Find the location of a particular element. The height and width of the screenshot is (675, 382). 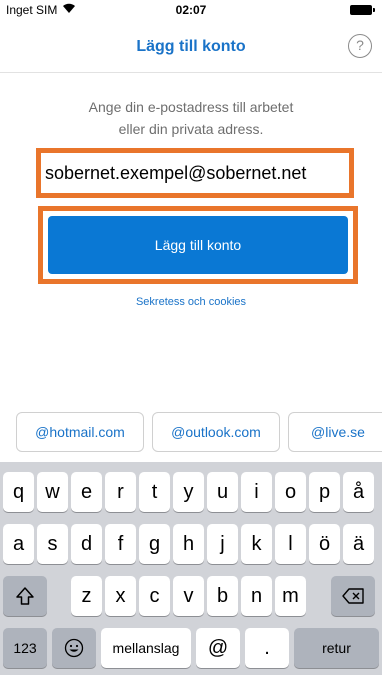

key-i: i is located at coordinates (256, 492).